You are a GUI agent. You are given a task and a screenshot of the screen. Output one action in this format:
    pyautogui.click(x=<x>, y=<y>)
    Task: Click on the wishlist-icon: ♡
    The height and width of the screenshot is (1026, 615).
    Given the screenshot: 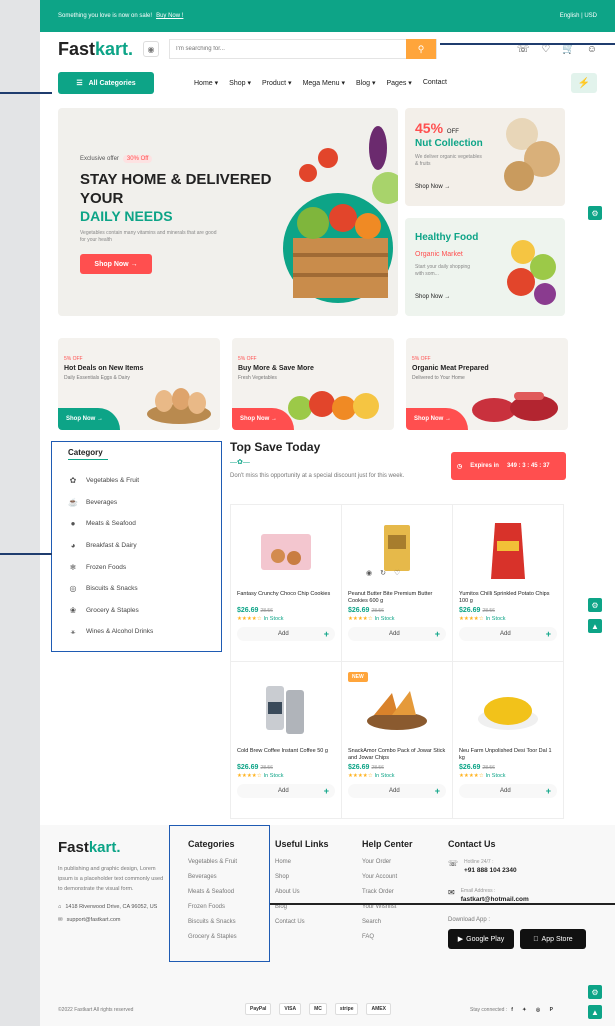 What is the action you would take?
    pyautogui.click(x=397, y=573)
    